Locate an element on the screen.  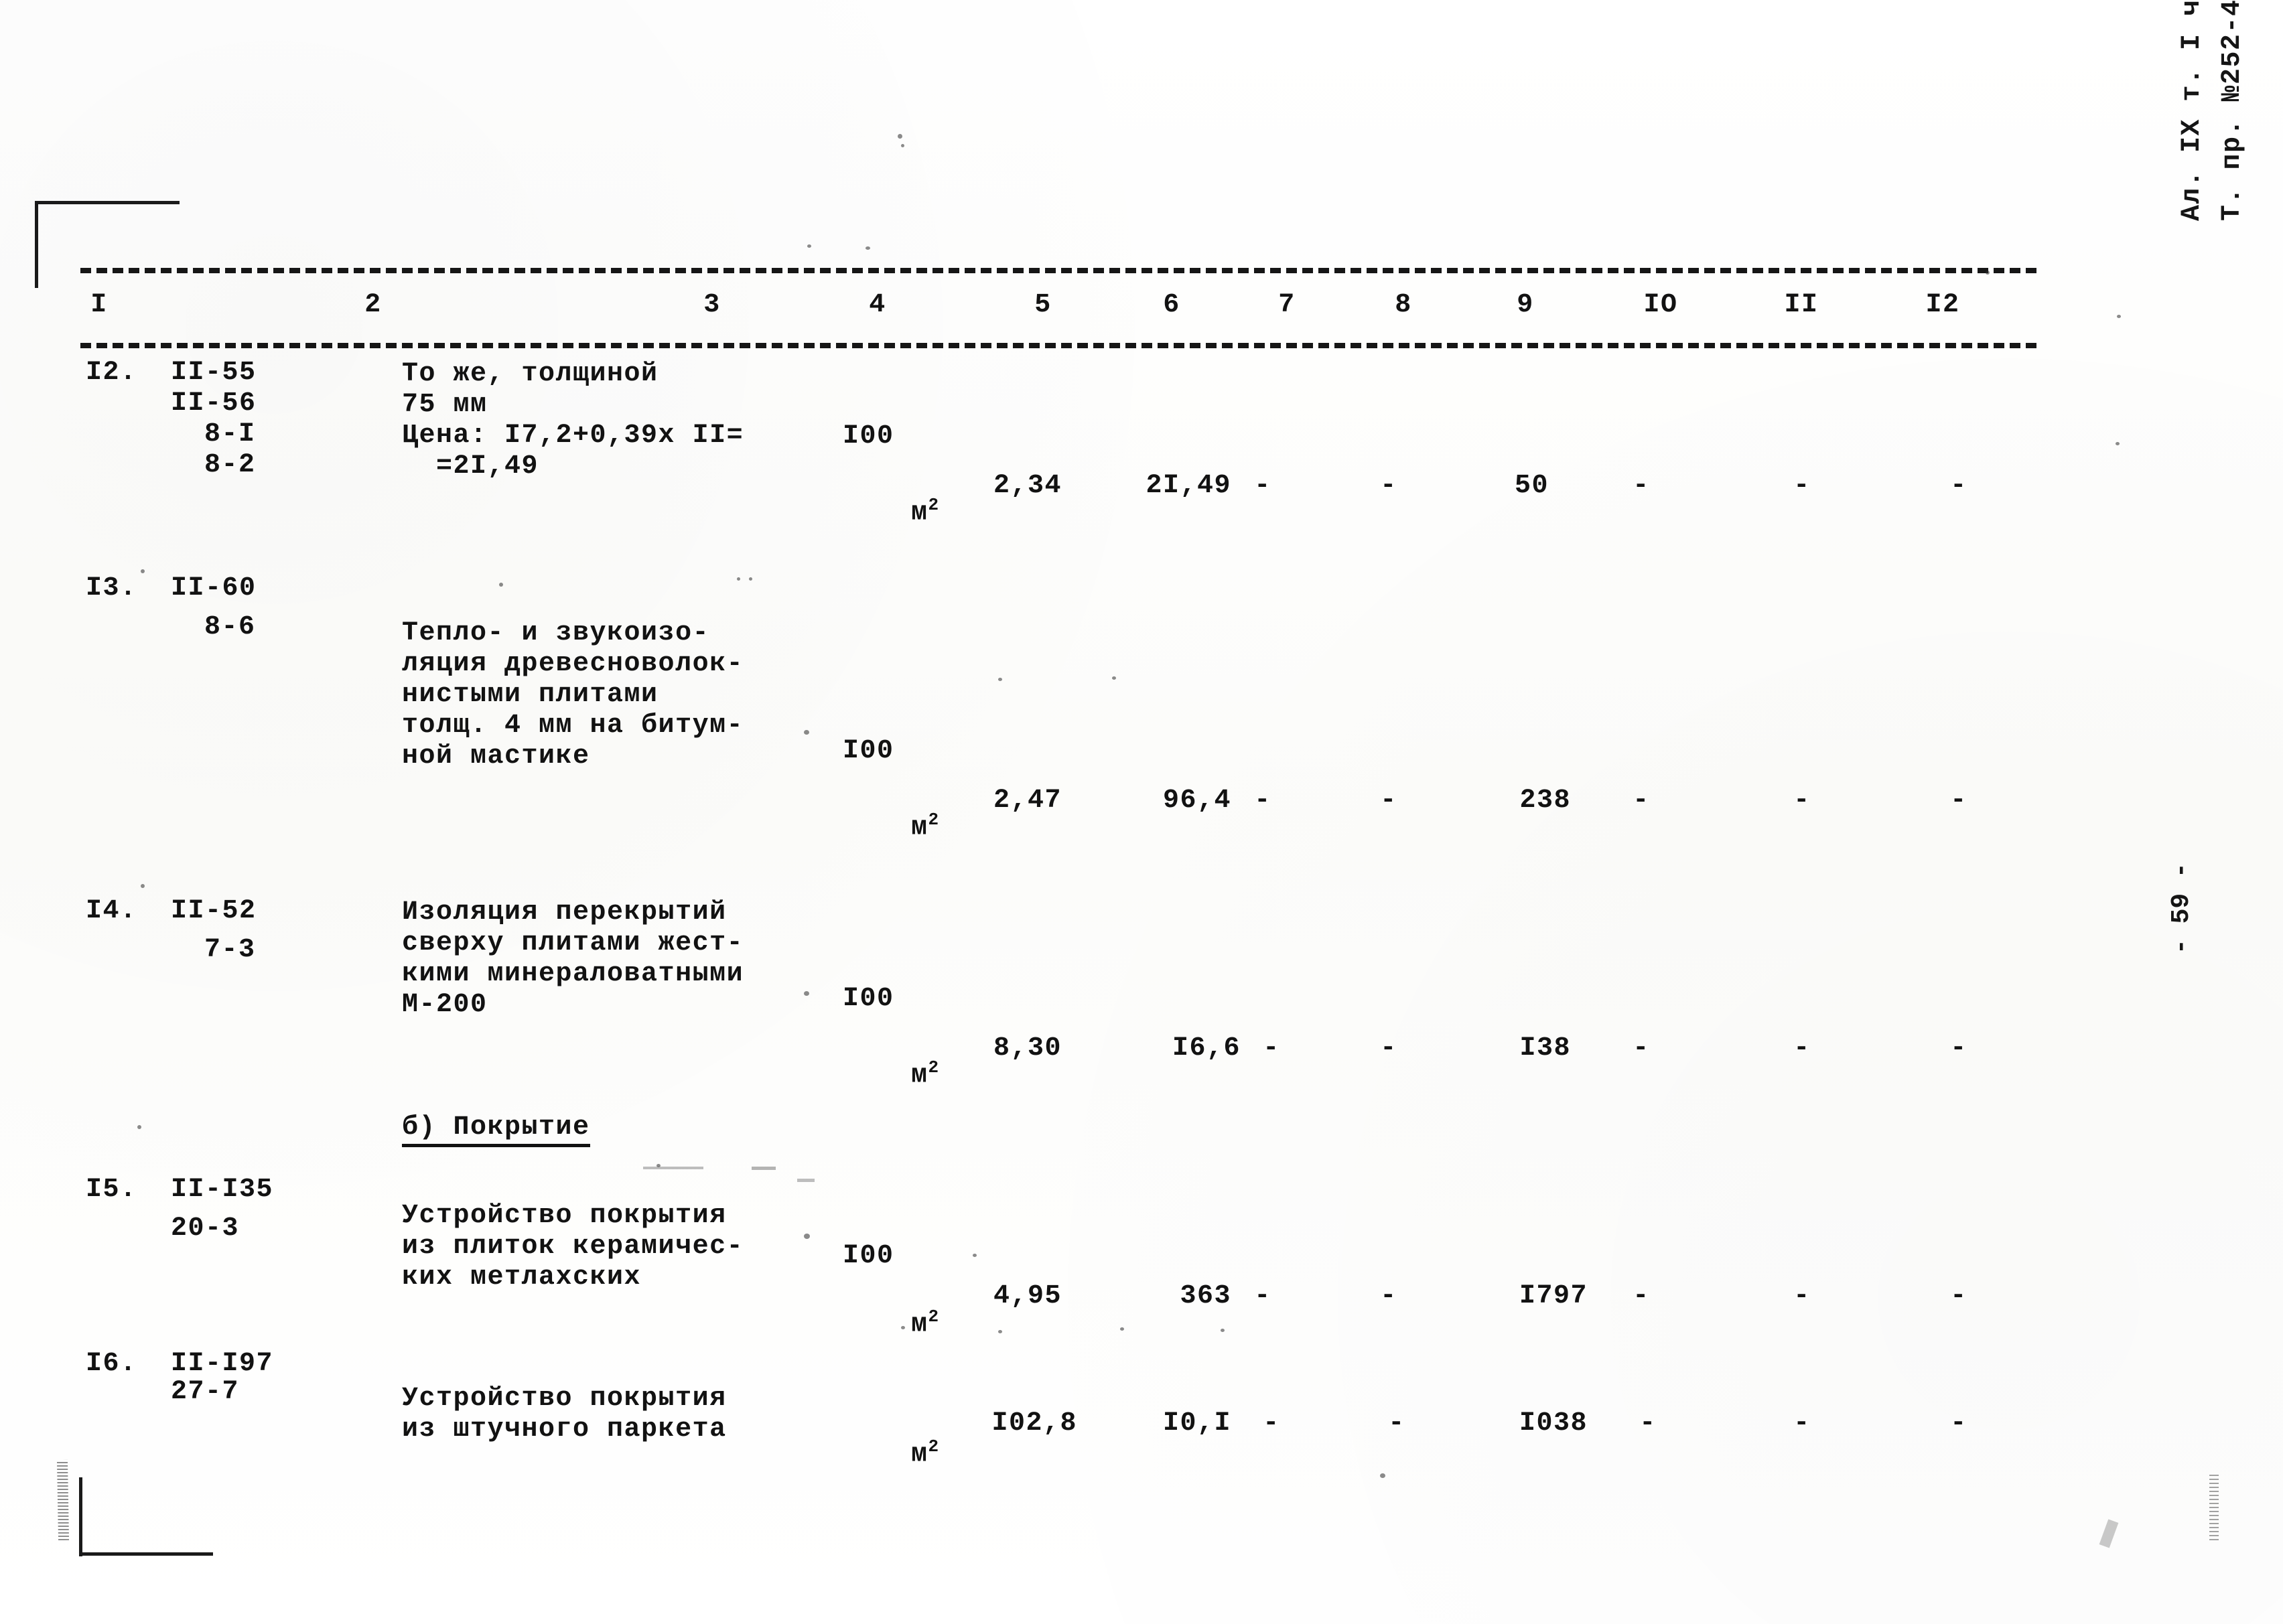
row-description-line: ляция древесноволок- is located at coordinates (573, 664).